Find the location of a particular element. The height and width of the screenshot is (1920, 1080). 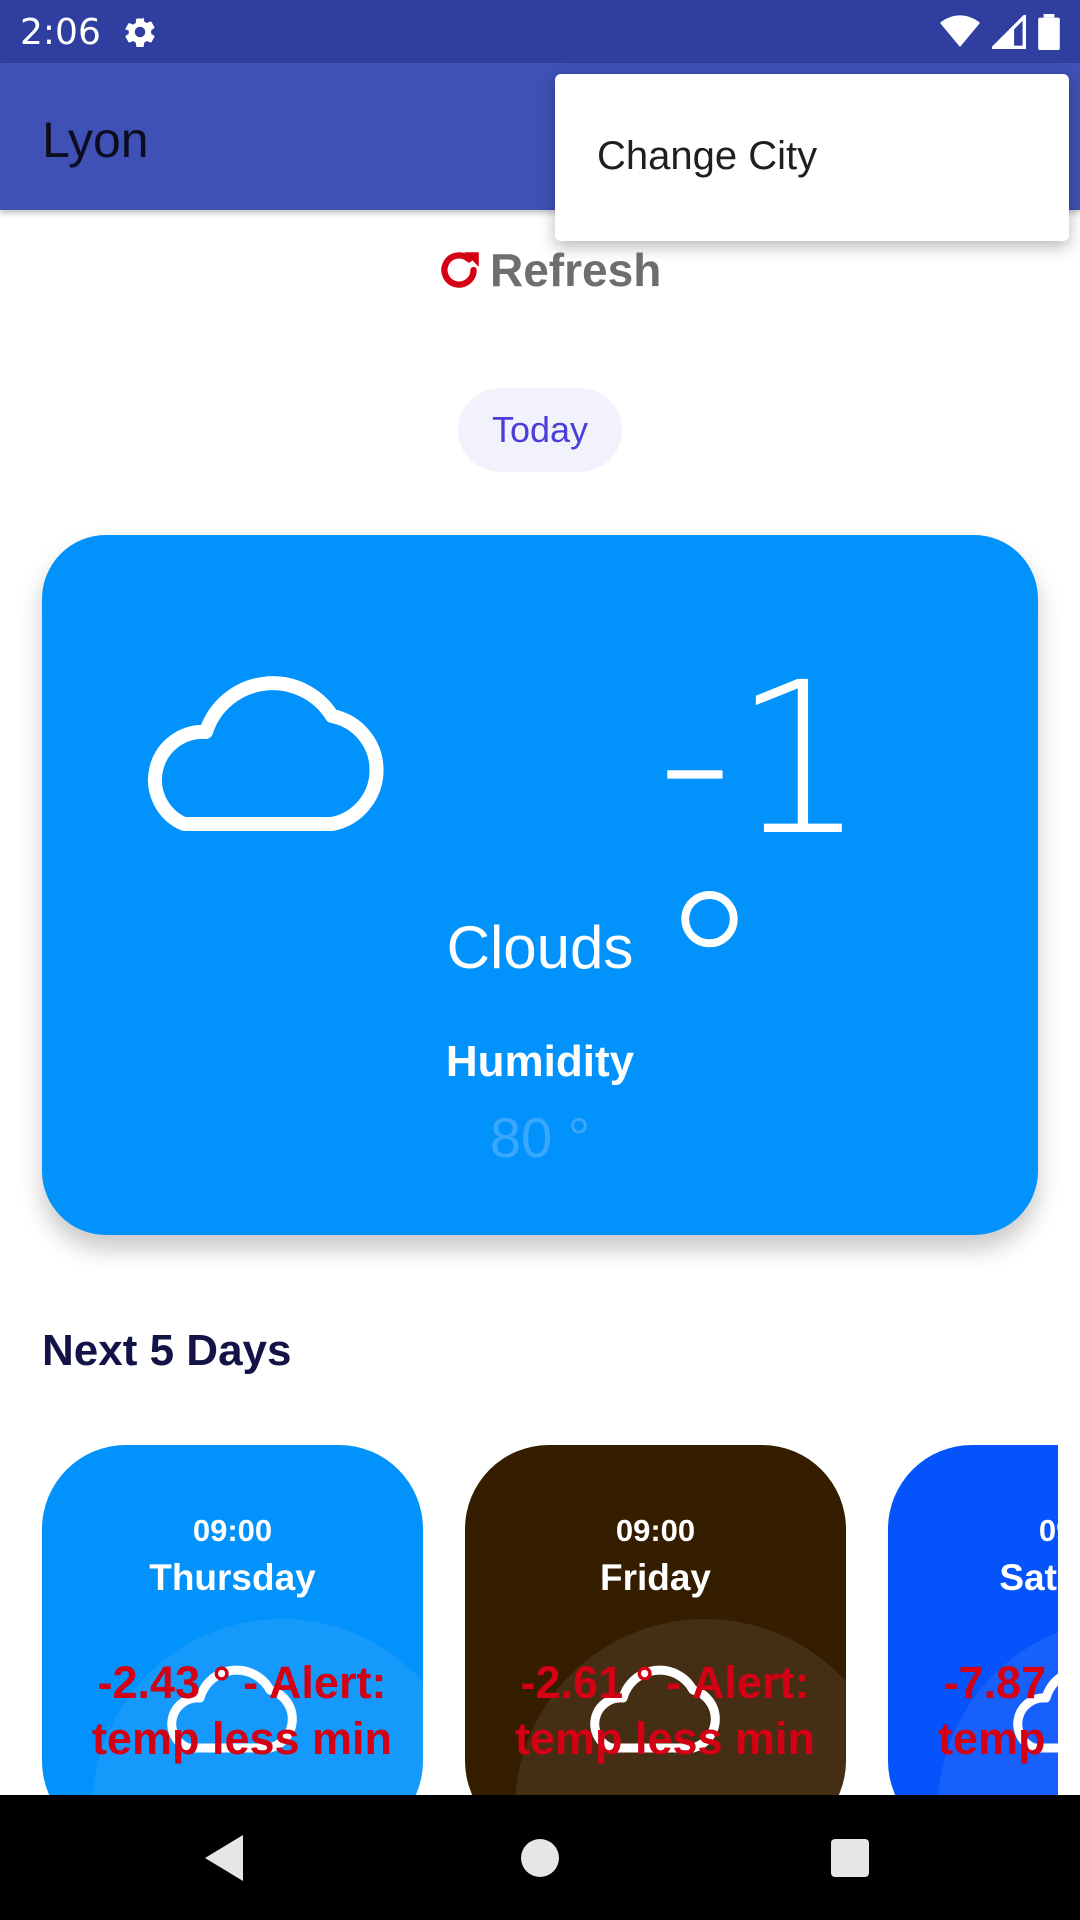

refresh-icon is located at coordinates (460, 270).